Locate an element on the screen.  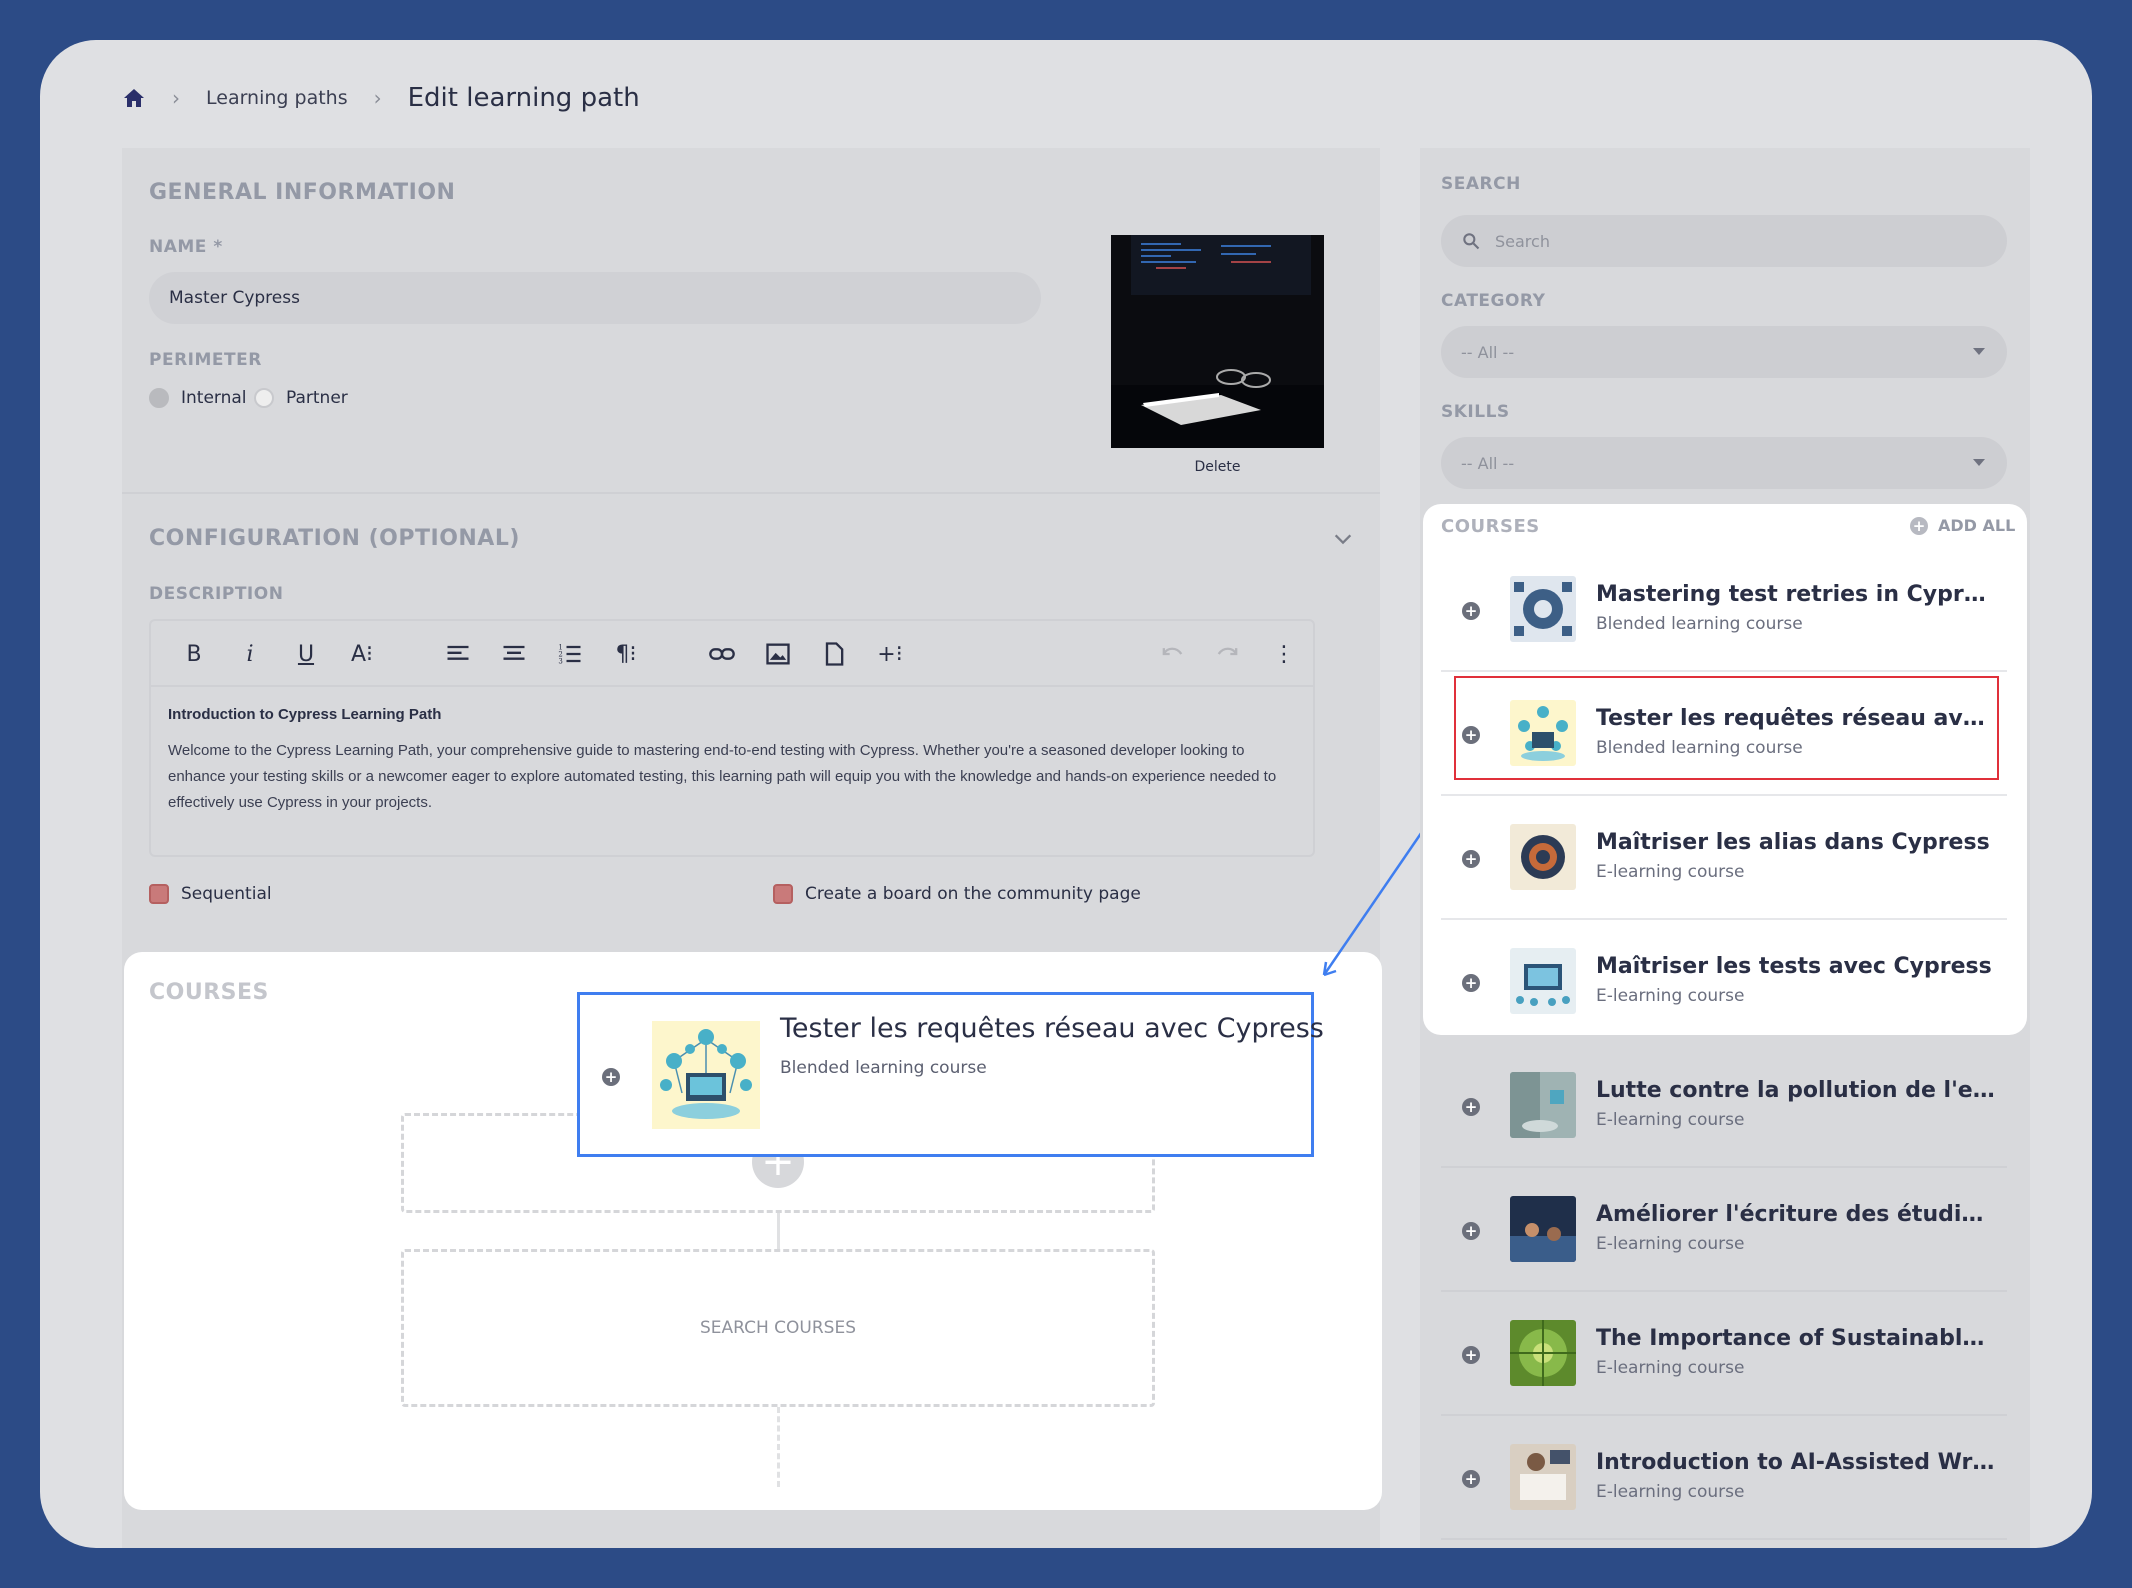
category-value: -- All -- is located at coordinates (1488, 352).